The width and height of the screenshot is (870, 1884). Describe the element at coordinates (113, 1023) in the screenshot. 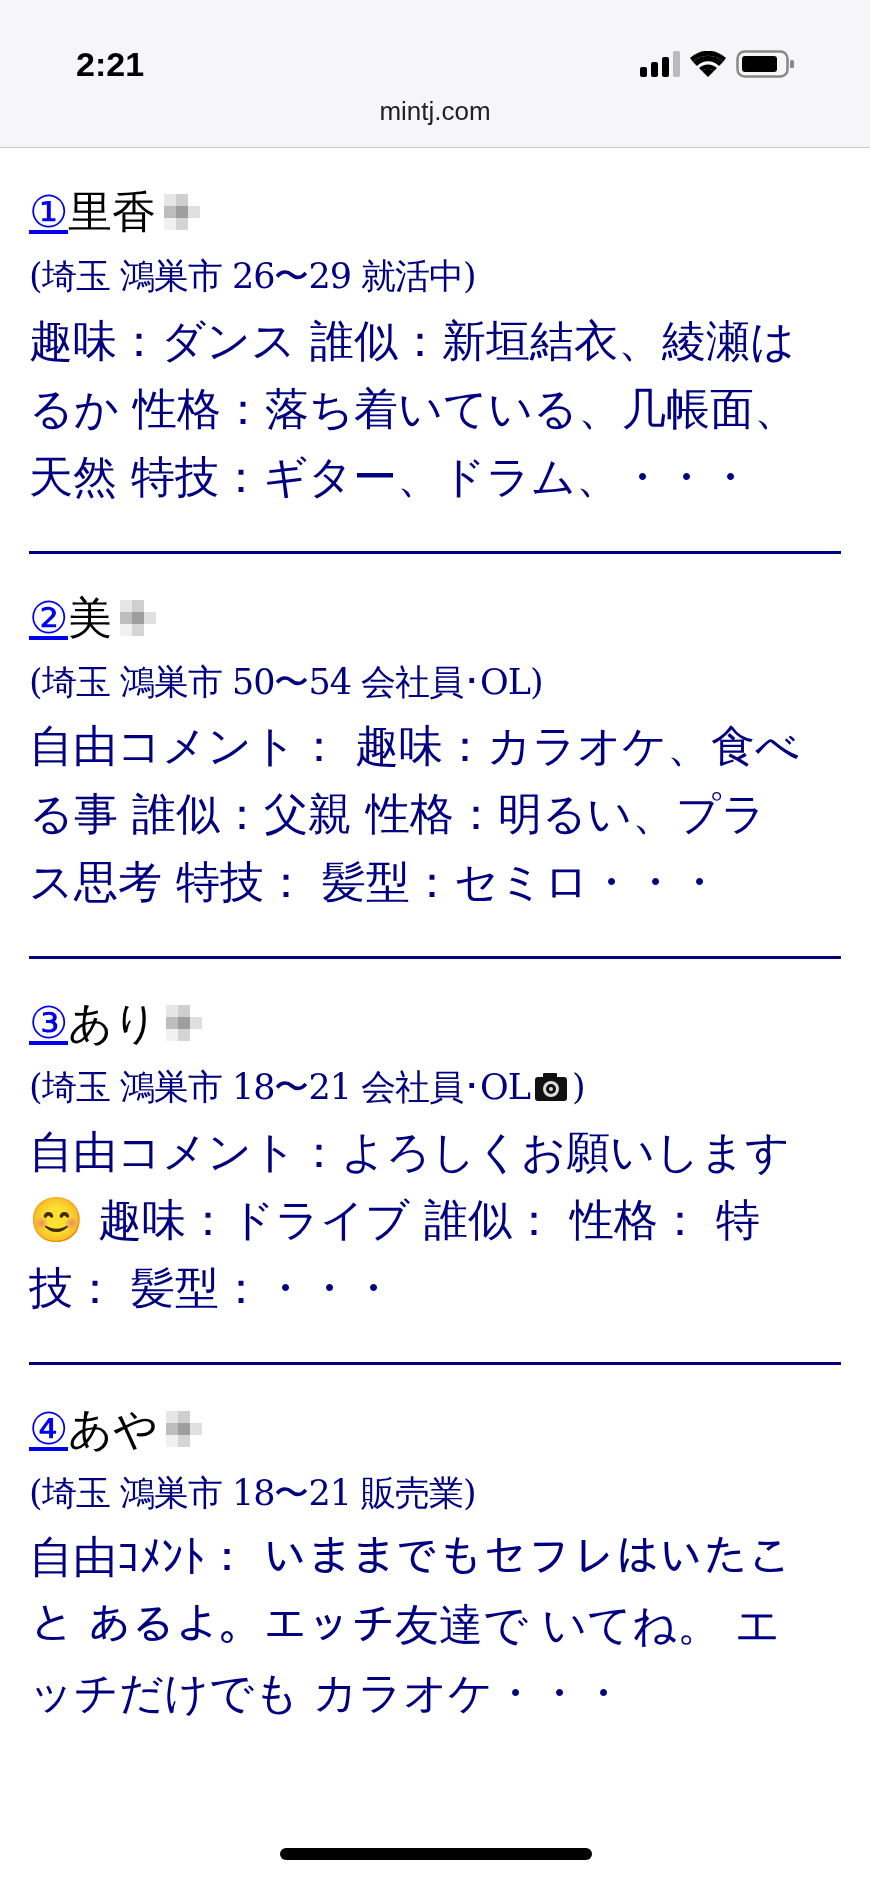

I see `member-name: あり` at that location.